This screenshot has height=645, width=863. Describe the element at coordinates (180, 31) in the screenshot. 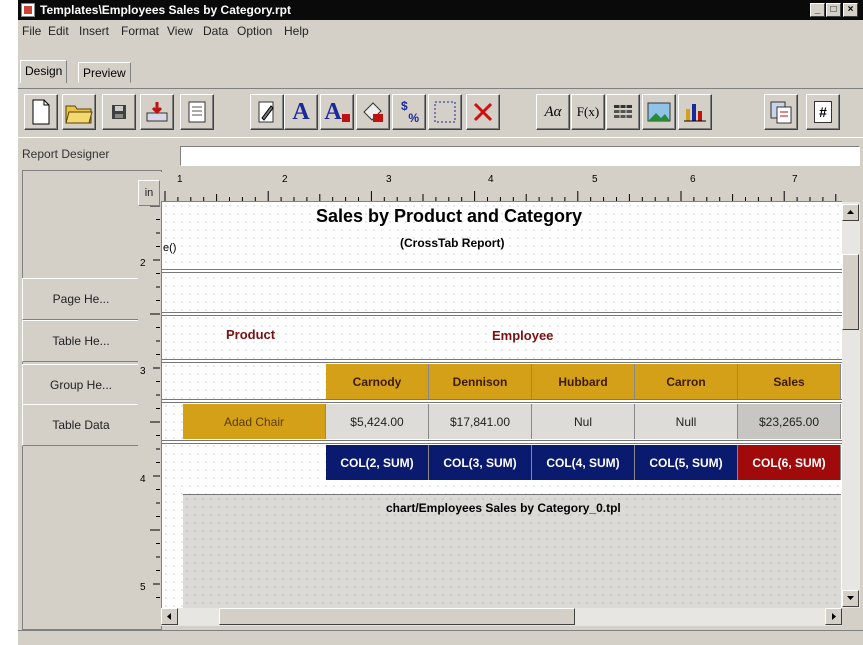

I see `menu-view: View` at that location.